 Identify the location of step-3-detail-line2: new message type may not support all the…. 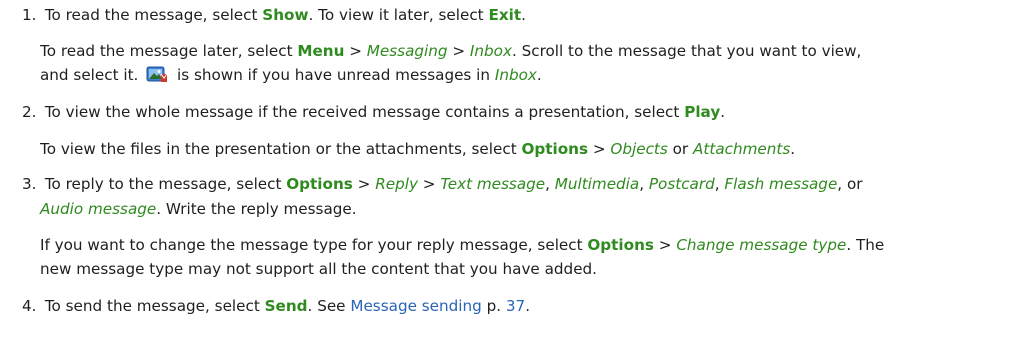
(527, 269).